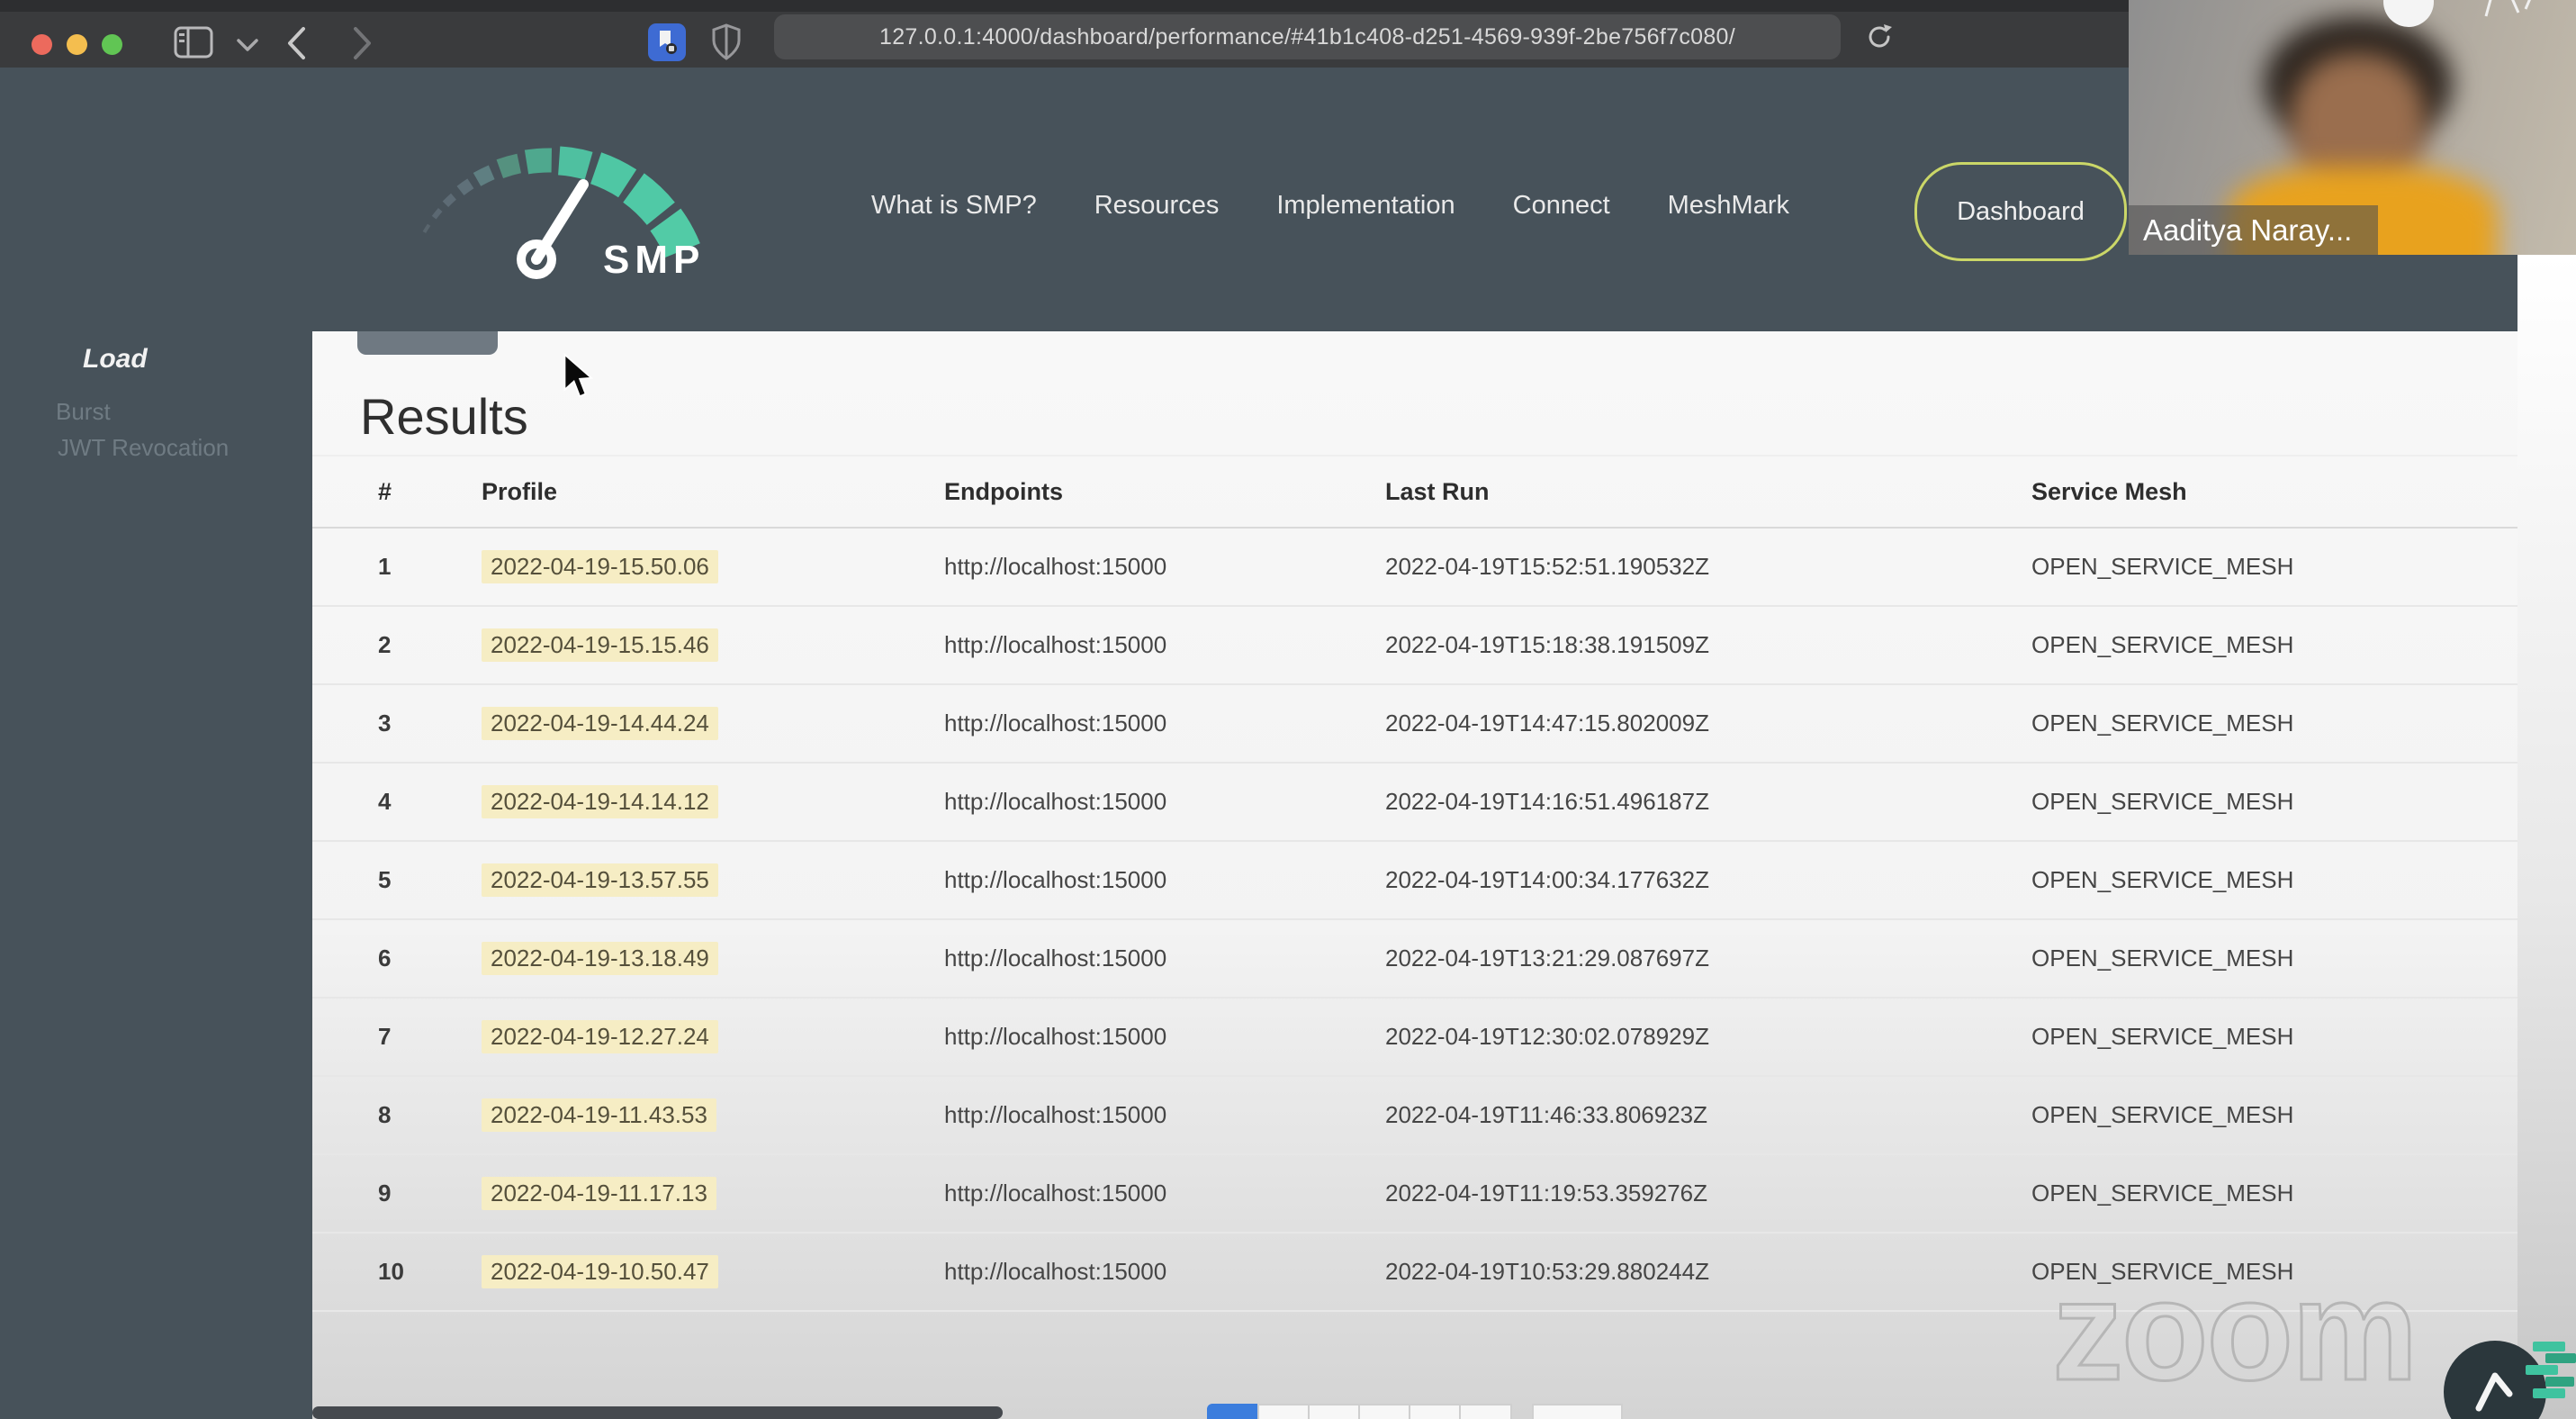  I want to click on privacy-shield-icon, so click(726, 42).